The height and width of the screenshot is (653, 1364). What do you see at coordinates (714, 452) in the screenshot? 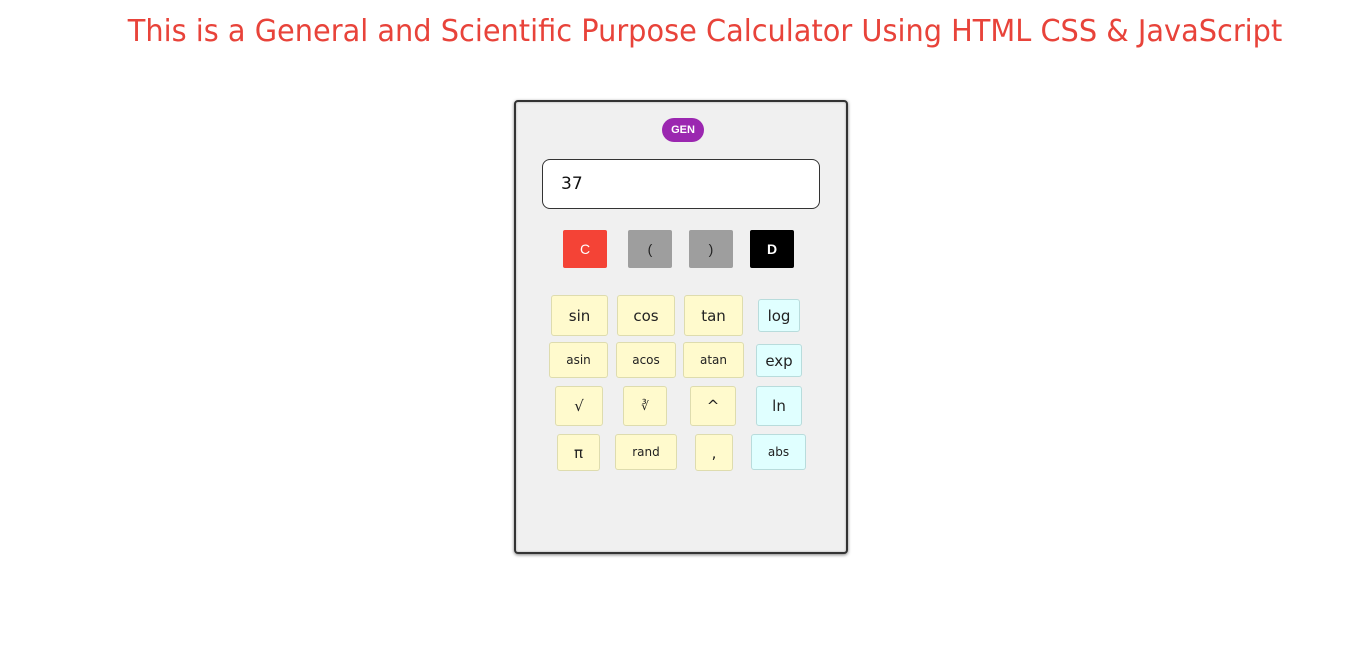
I see `comma-button: ,` at bounding box center [714, 452].